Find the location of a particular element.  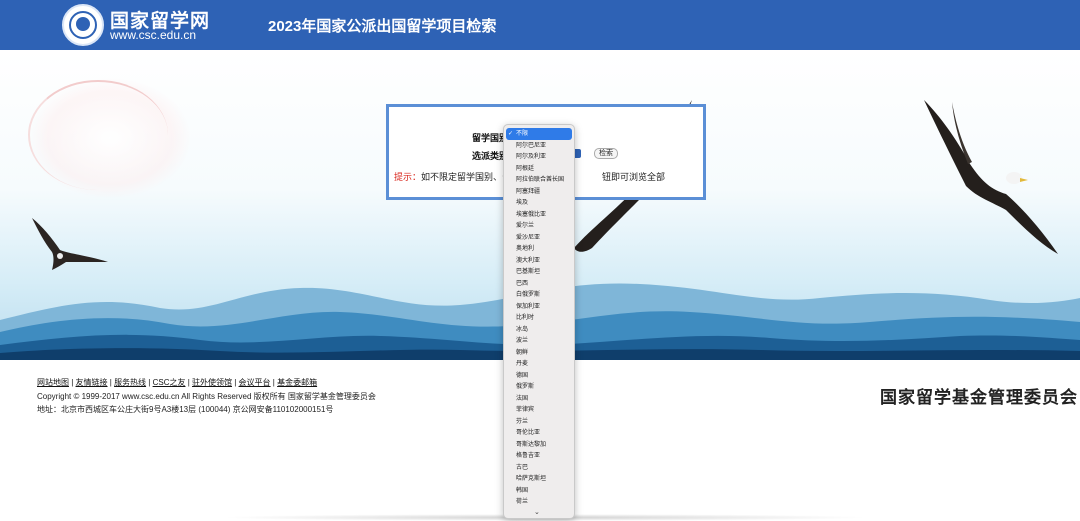

country-option-label: 菲律宾 is located at coordinates (525, 409).